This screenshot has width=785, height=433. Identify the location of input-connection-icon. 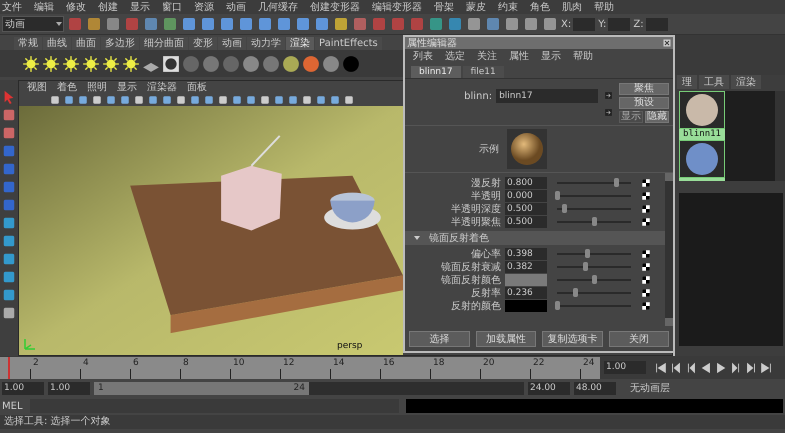
(608, 95).